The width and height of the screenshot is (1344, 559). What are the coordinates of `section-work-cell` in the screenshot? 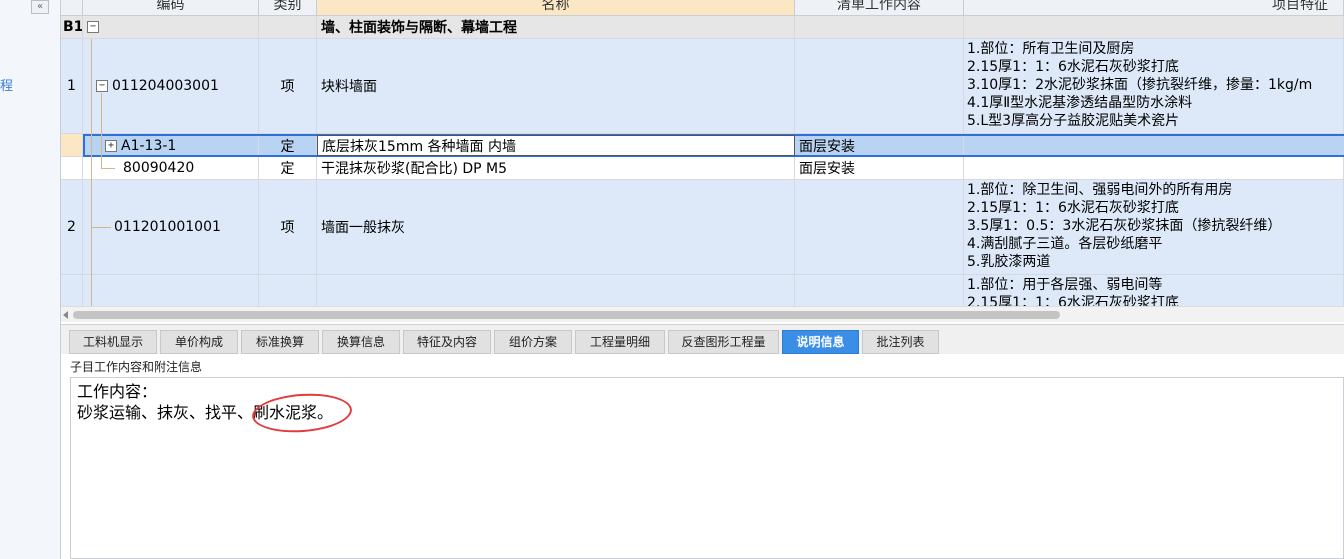 It's located at (879, 27).